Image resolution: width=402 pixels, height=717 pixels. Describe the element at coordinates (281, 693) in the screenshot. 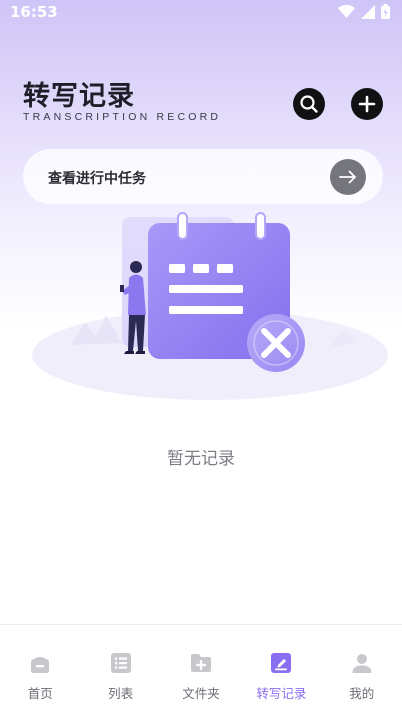

I see `tab-transcription-records-label: 转写记录` at that location.